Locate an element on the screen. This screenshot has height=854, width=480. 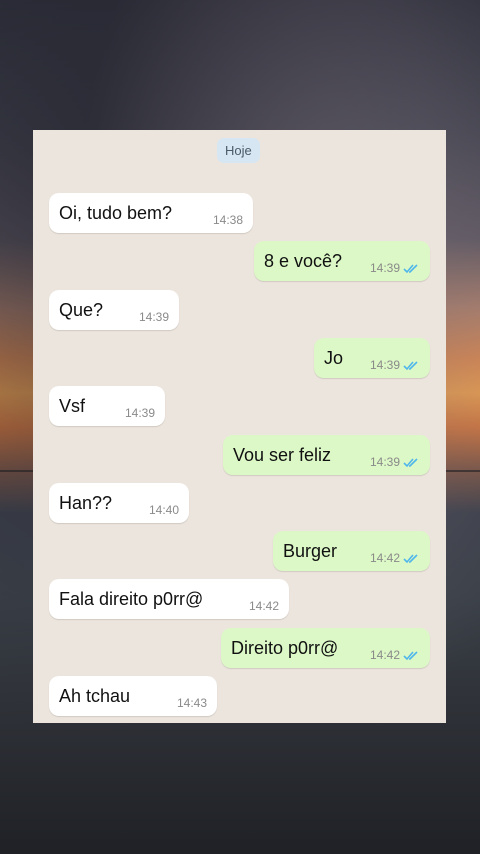
message-bubble-outgoing: Direito p0rr@ 14:42 is located at coordinates (325, 648).